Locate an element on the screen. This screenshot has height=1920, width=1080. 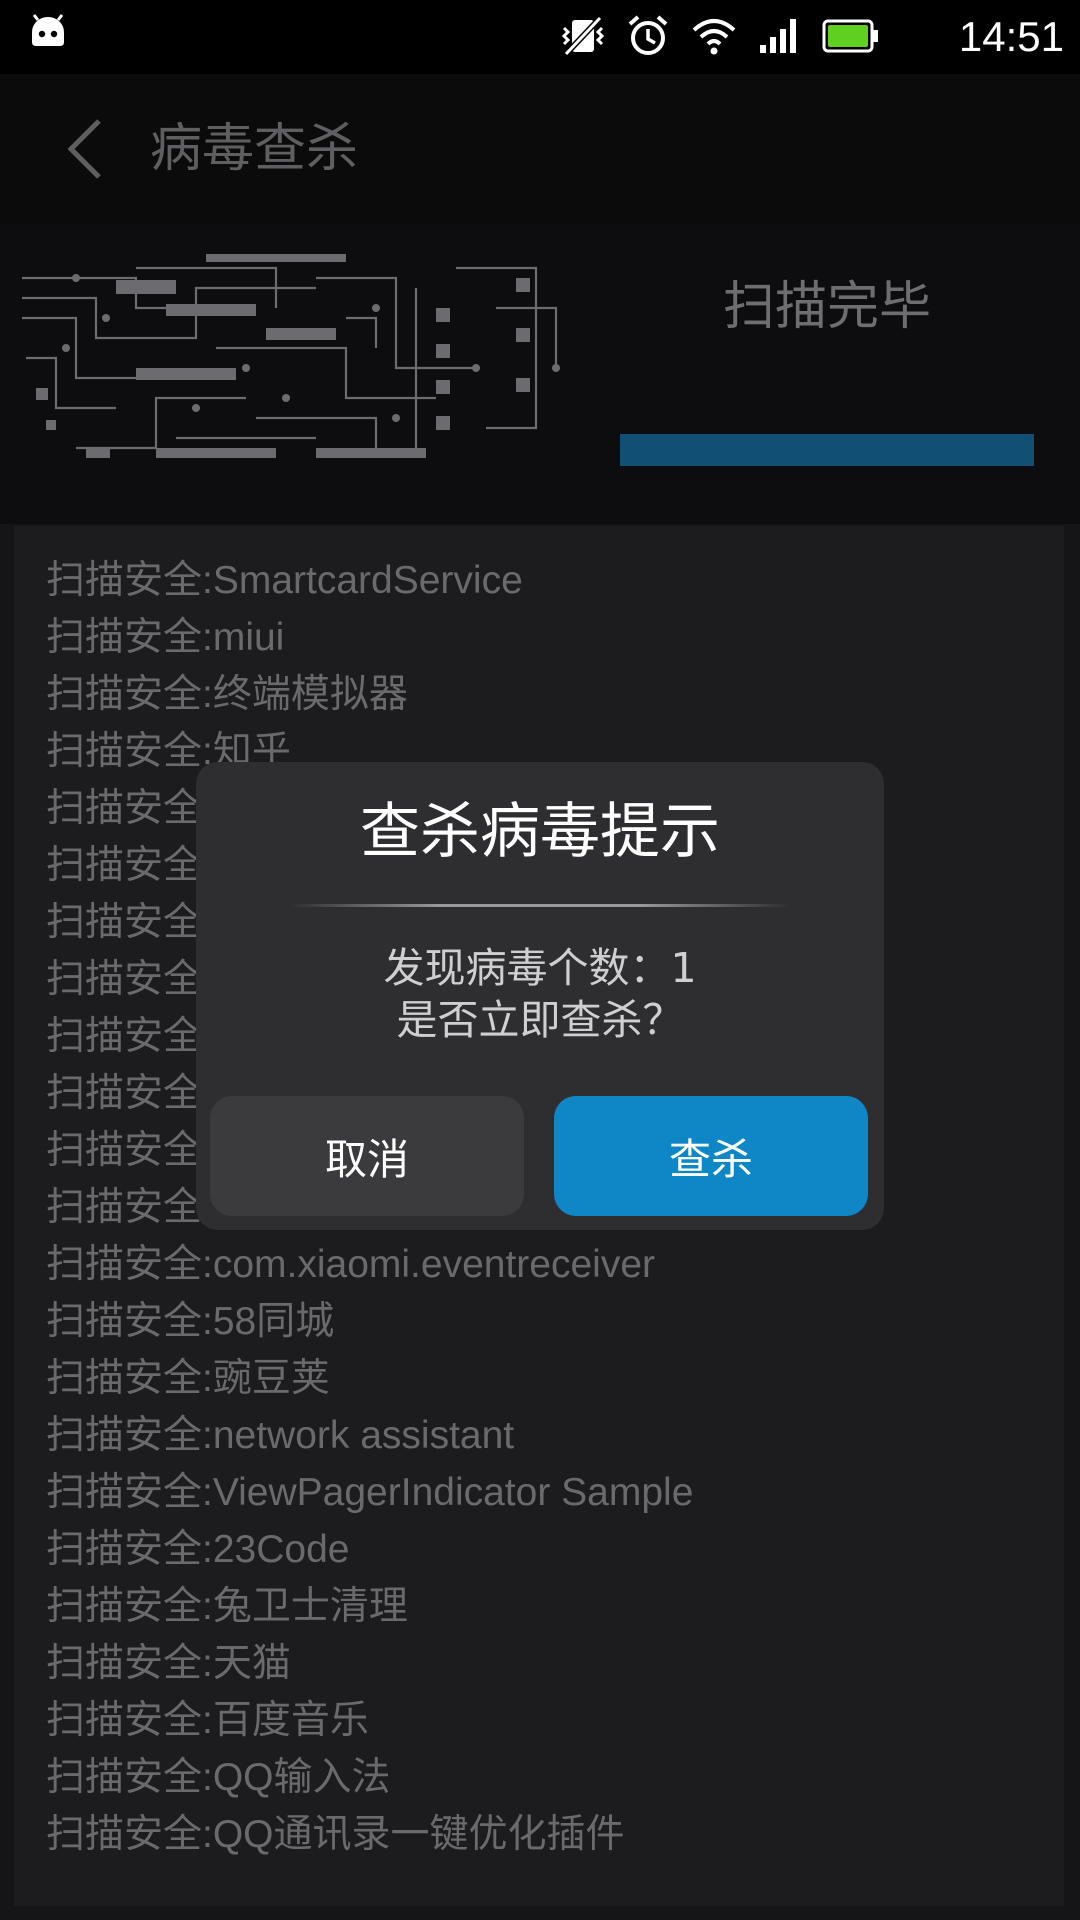
scan-result-item: 扫描安全:终端模拟器 is located at coordinates (227, 694).